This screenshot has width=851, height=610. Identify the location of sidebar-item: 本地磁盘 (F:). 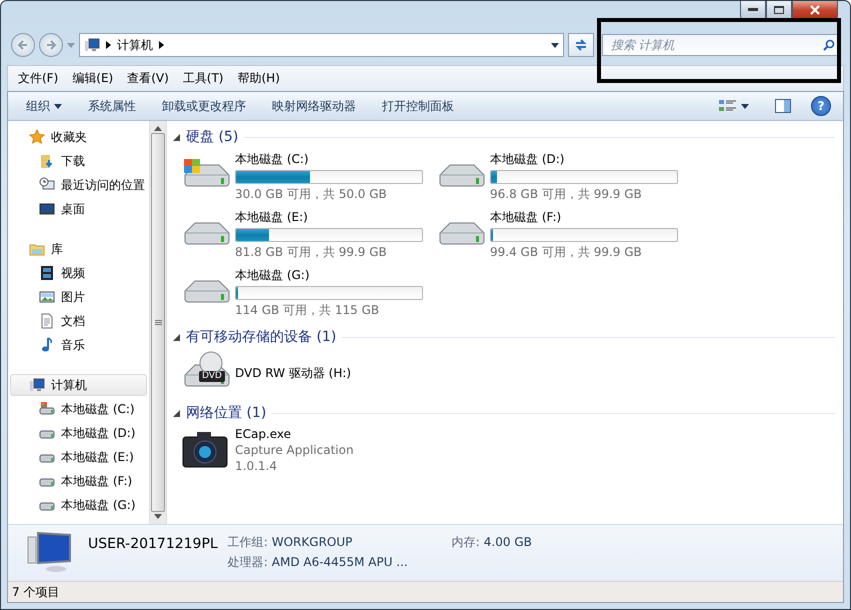
(78, 481).